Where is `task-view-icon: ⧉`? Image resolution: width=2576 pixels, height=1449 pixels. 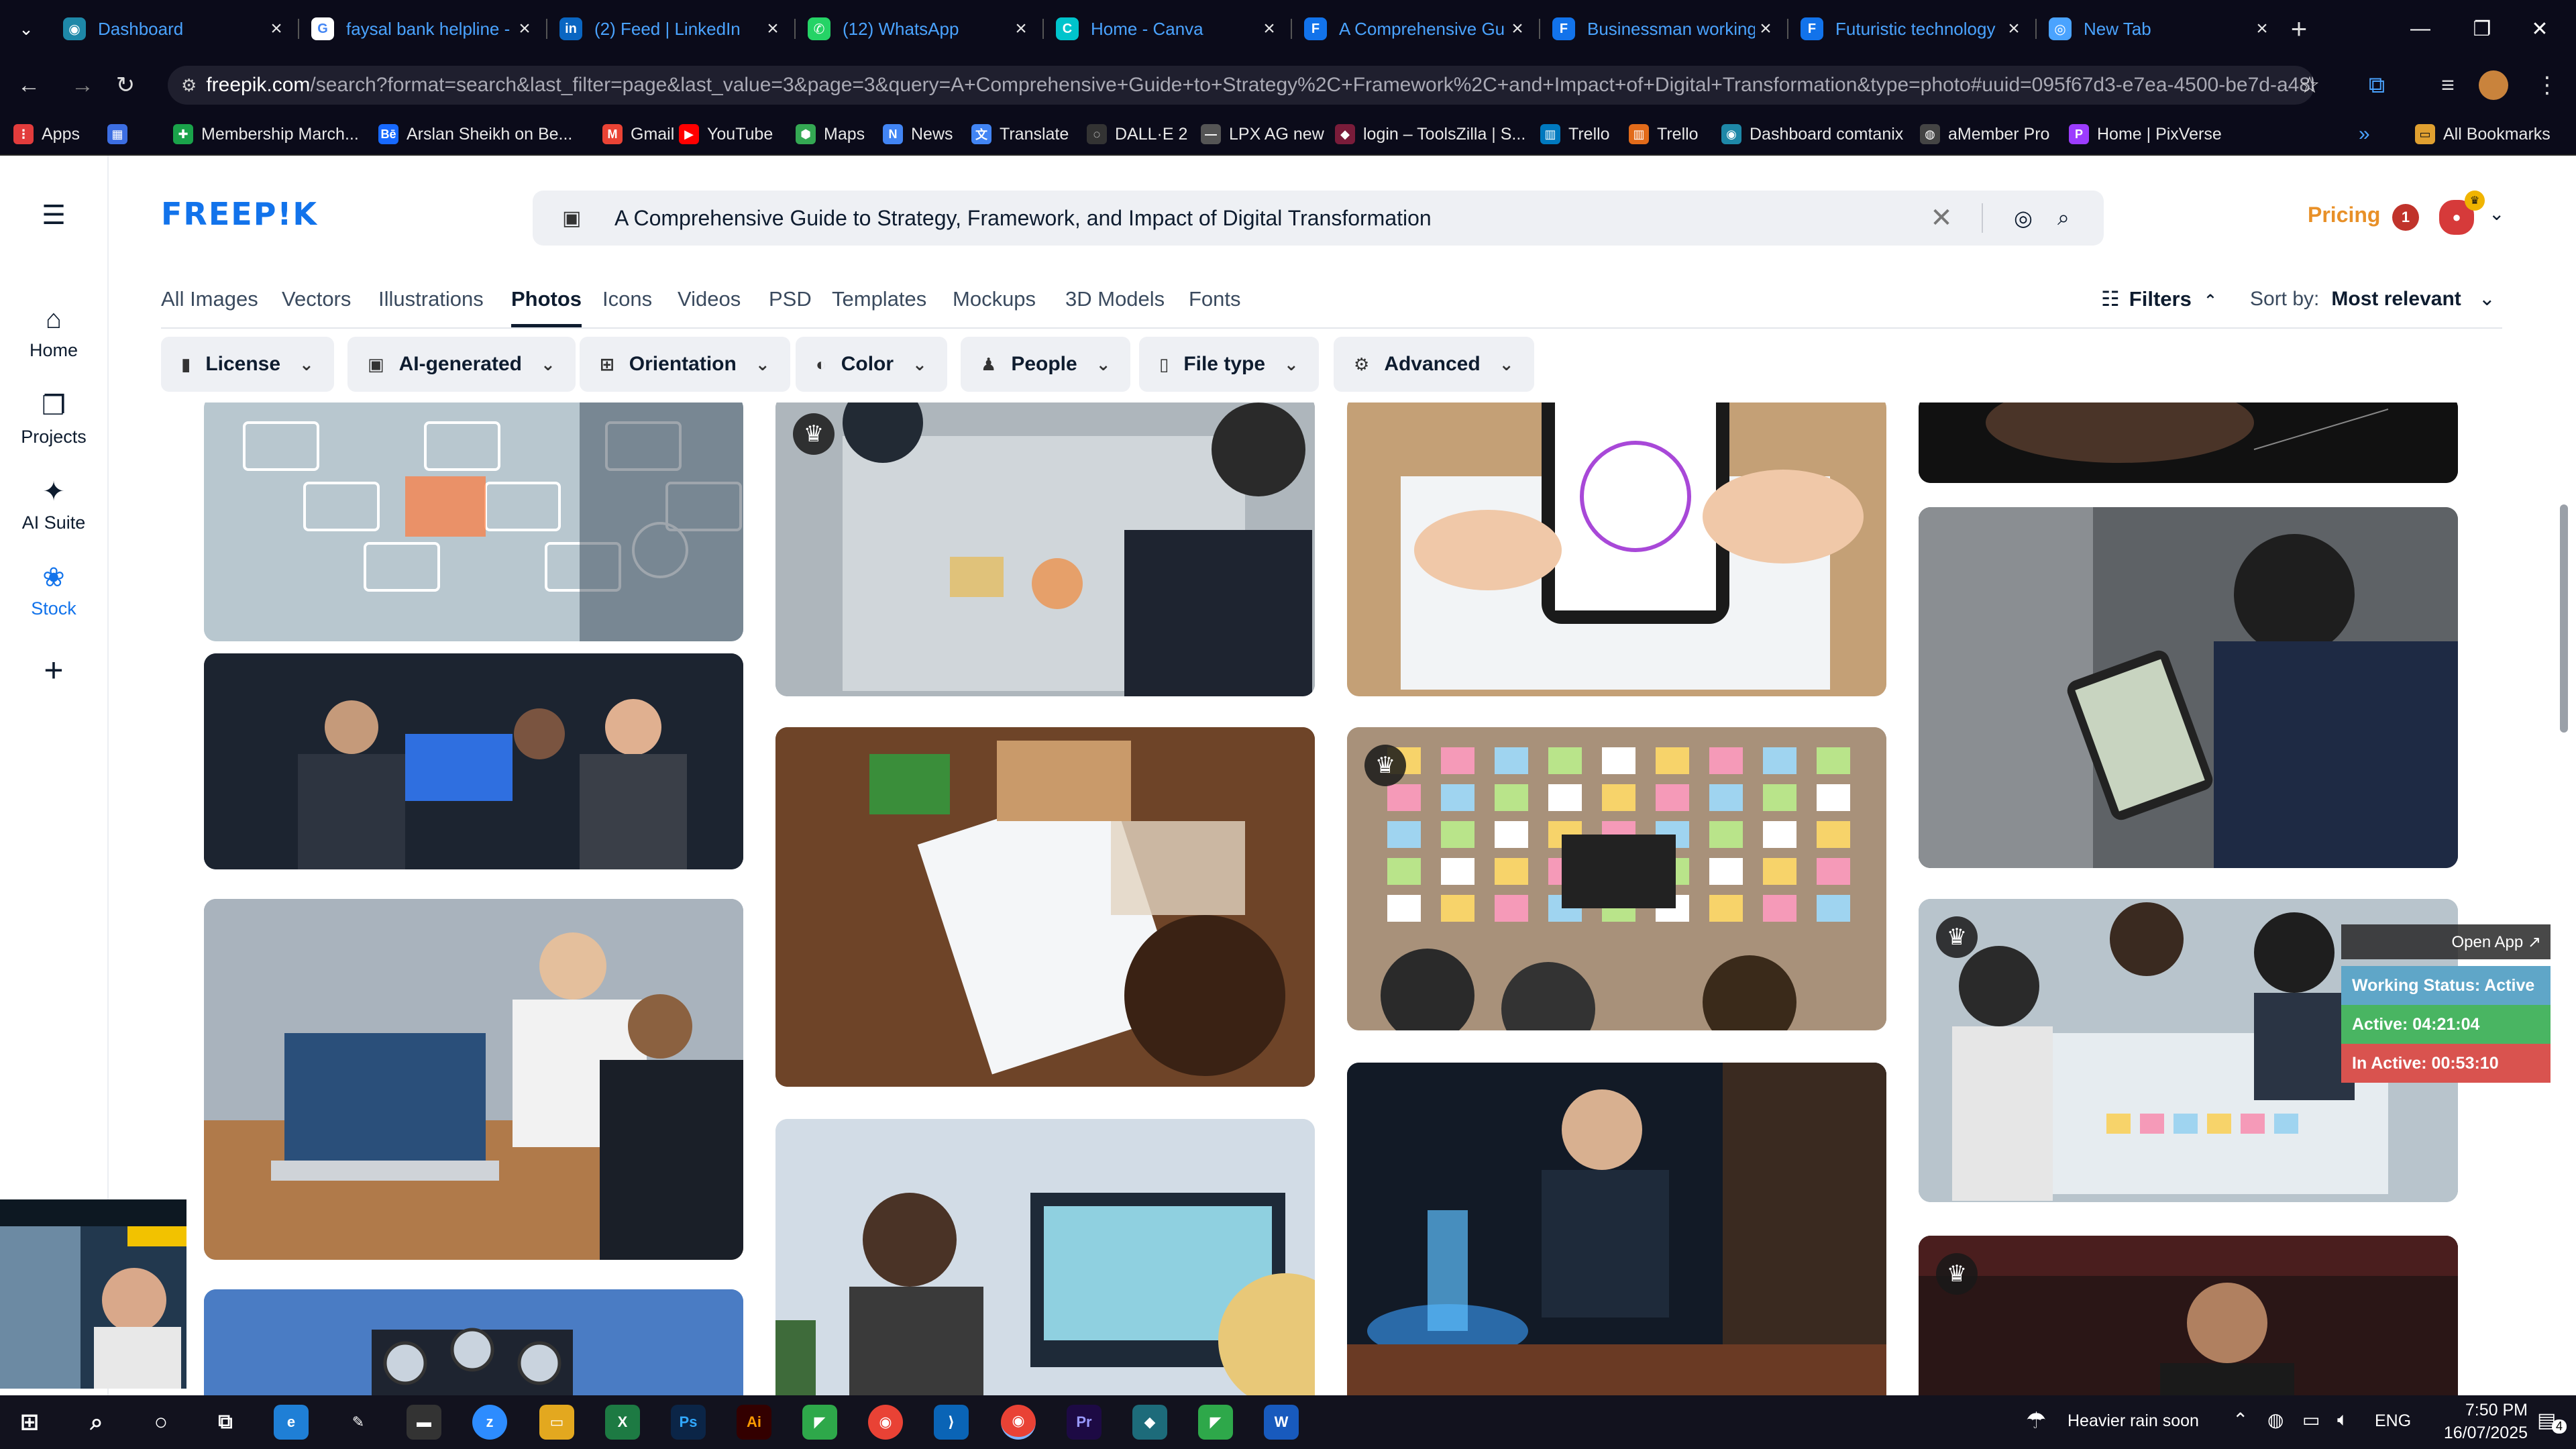 task-view-icon: ⧉ is located at coordinates (225, 1422).